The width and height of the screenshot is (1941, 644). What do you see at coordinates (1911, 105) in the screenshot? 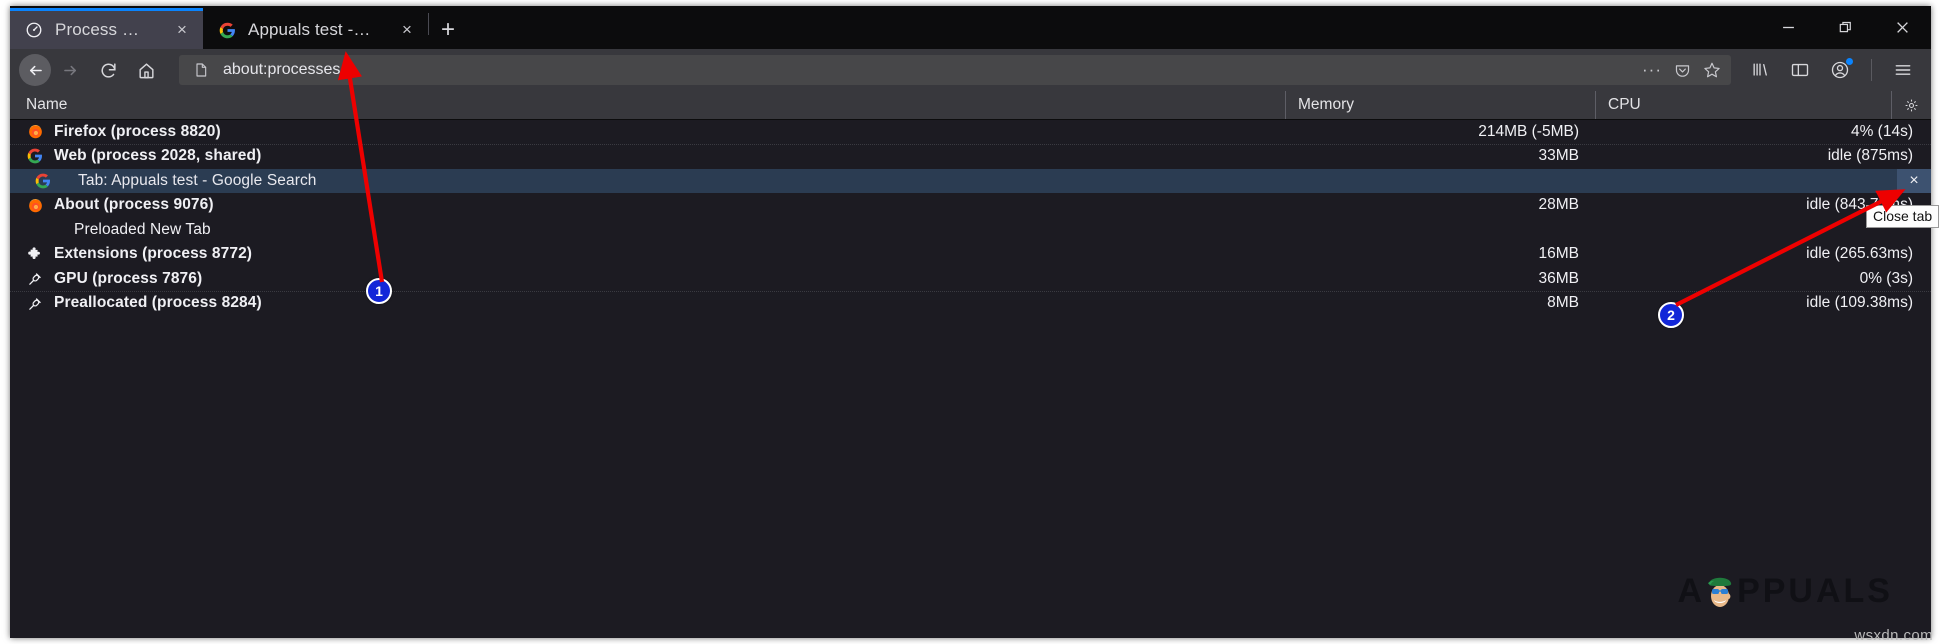
I see `gear-icon` at bounding box center [1911, 105].